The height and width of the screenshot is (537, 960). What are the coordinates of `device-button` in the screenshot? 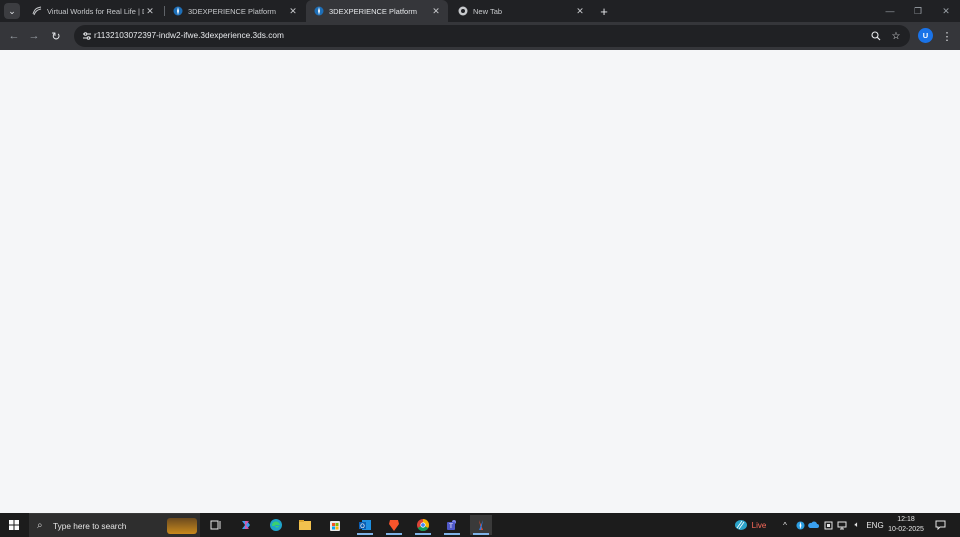 It's located at (828, 525).